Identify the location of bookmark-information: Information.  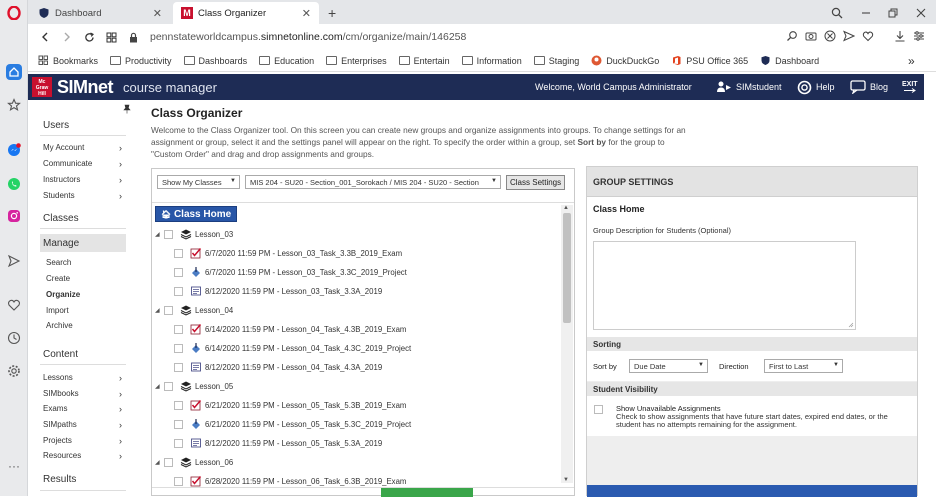
(491, 61).